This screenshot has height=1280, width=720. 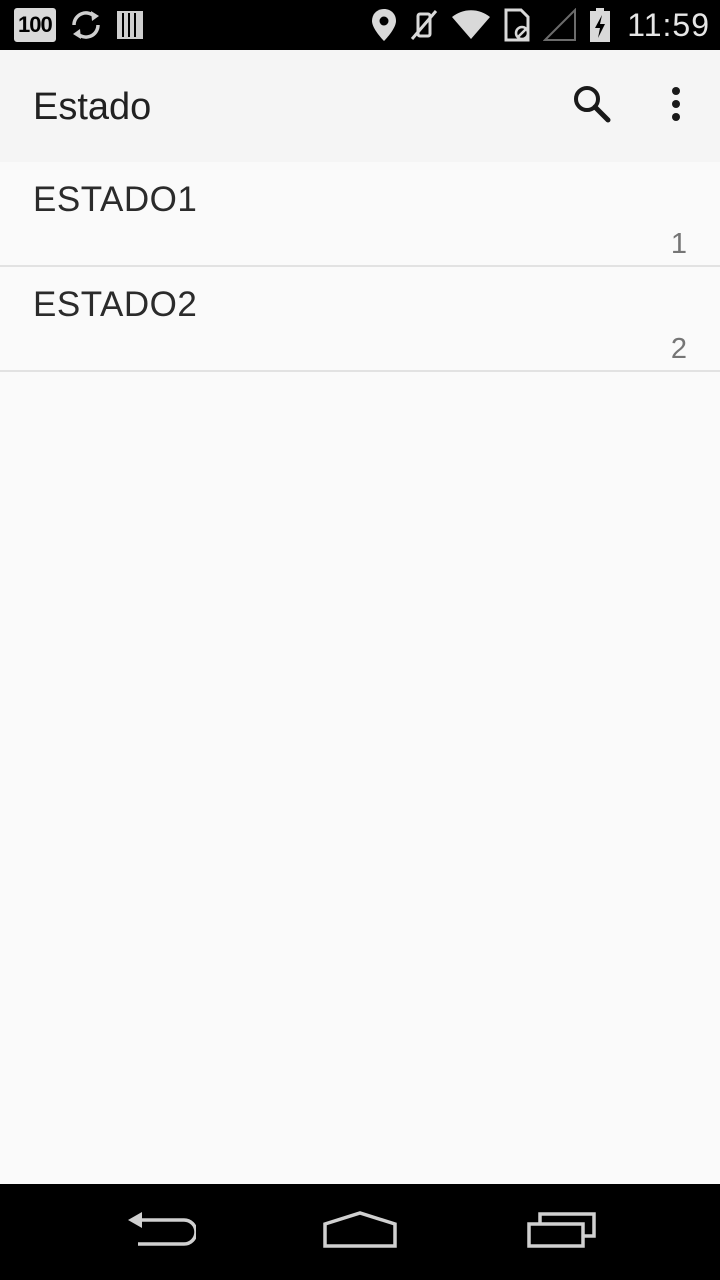 I want to click on location-icon, so click(x=384, y=25).